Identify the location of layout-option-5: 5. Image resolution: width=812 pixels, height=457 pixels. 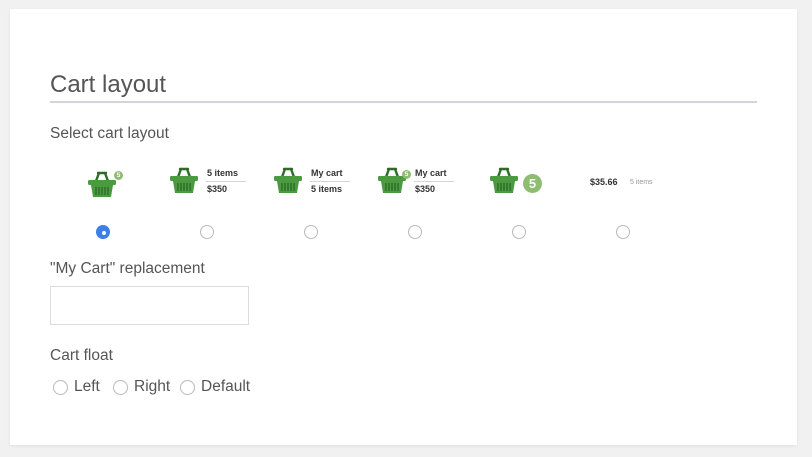
(519, 203).